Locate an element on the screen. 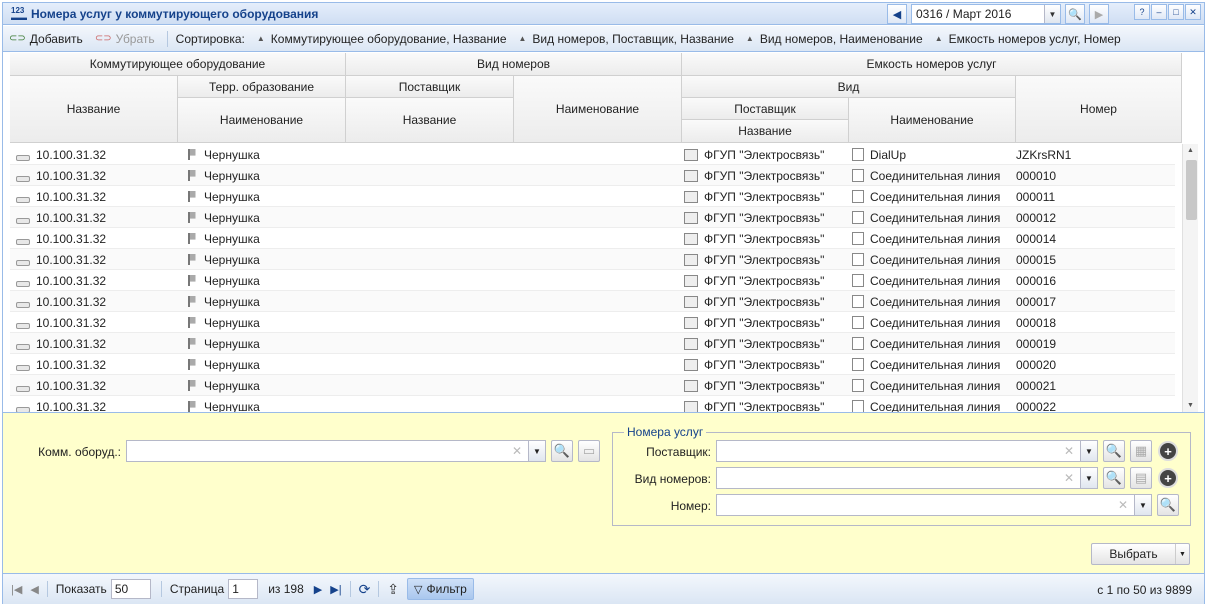 The image size is (1208, 607). export-icon: ⇪ is located at coordinates (393, 589).